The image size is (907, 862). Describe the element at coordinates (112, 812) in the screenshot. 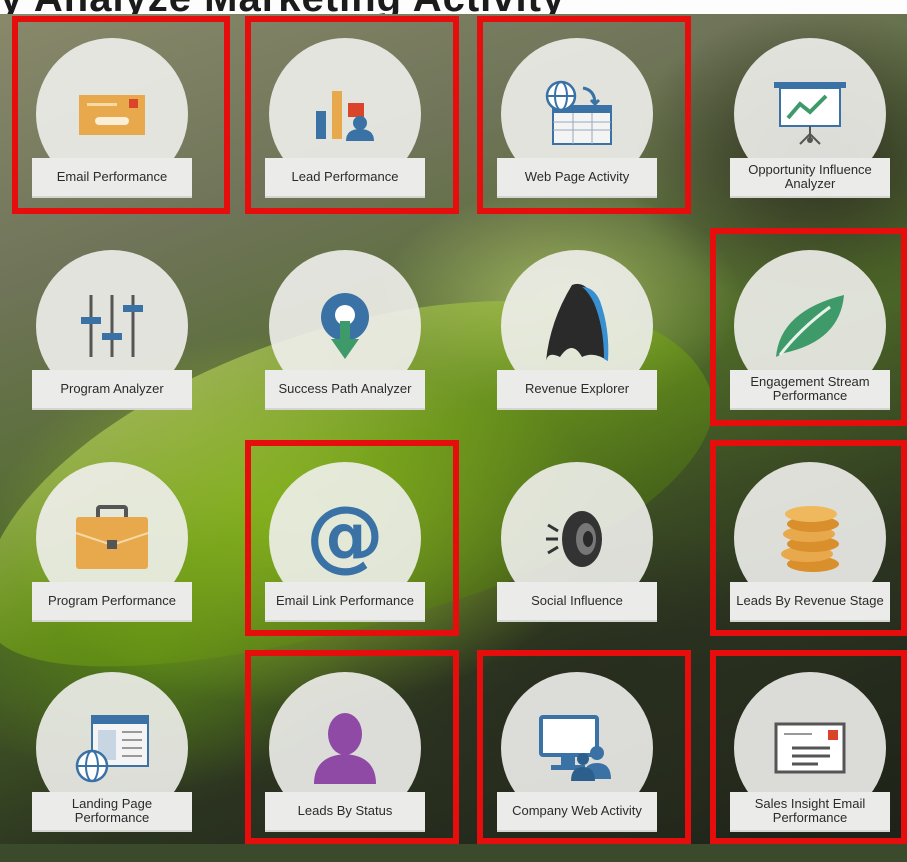

I see `tile-label: Landing Page Performance` at that location.